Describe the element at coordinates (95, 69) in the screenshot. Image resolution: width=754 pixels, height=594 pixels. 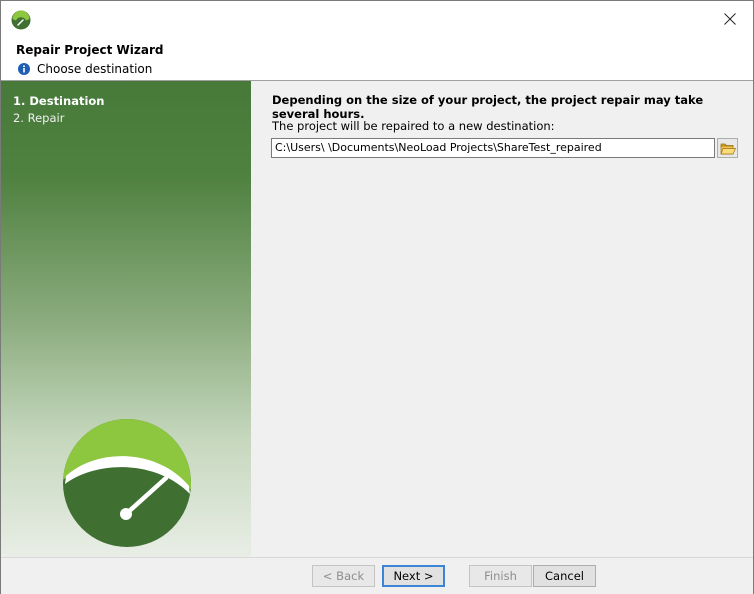
I see `current-step-subtitle: Choose destination` at that location.